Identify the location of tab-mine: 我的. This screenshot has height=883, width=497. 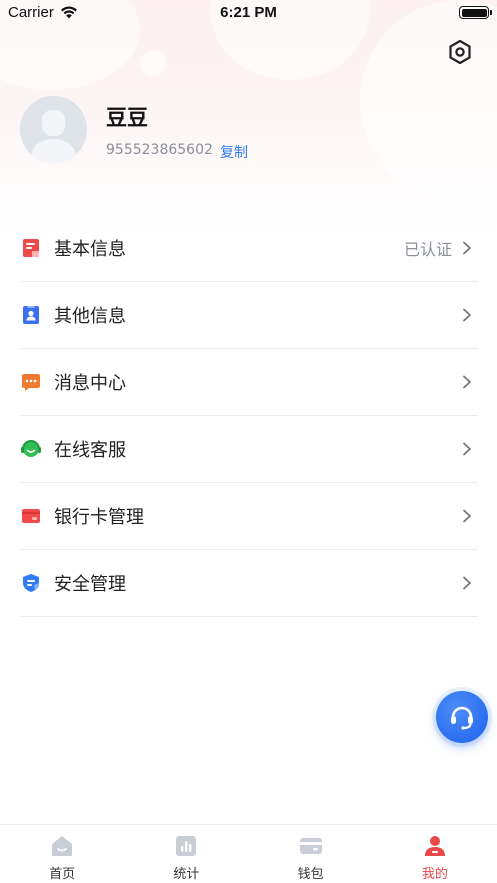
(435, 854).